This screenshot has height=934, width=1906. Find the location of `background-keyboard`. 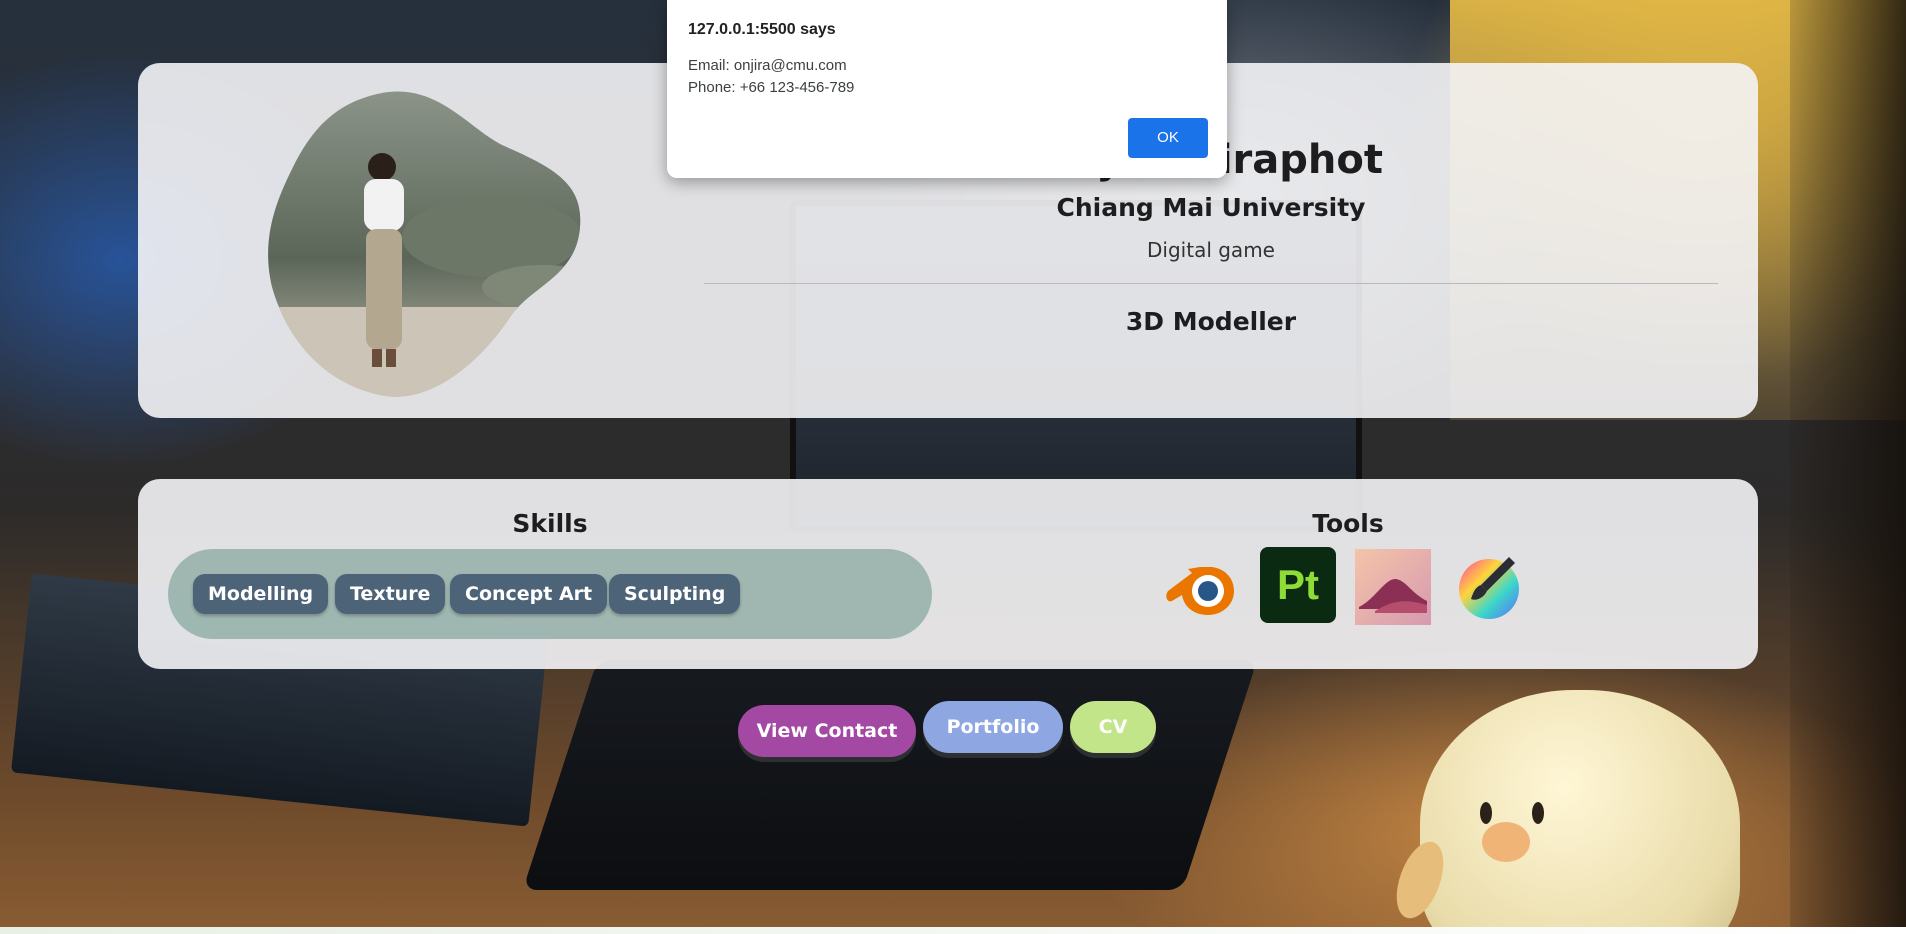

background-keyboard is located at coordinates (890, 775).